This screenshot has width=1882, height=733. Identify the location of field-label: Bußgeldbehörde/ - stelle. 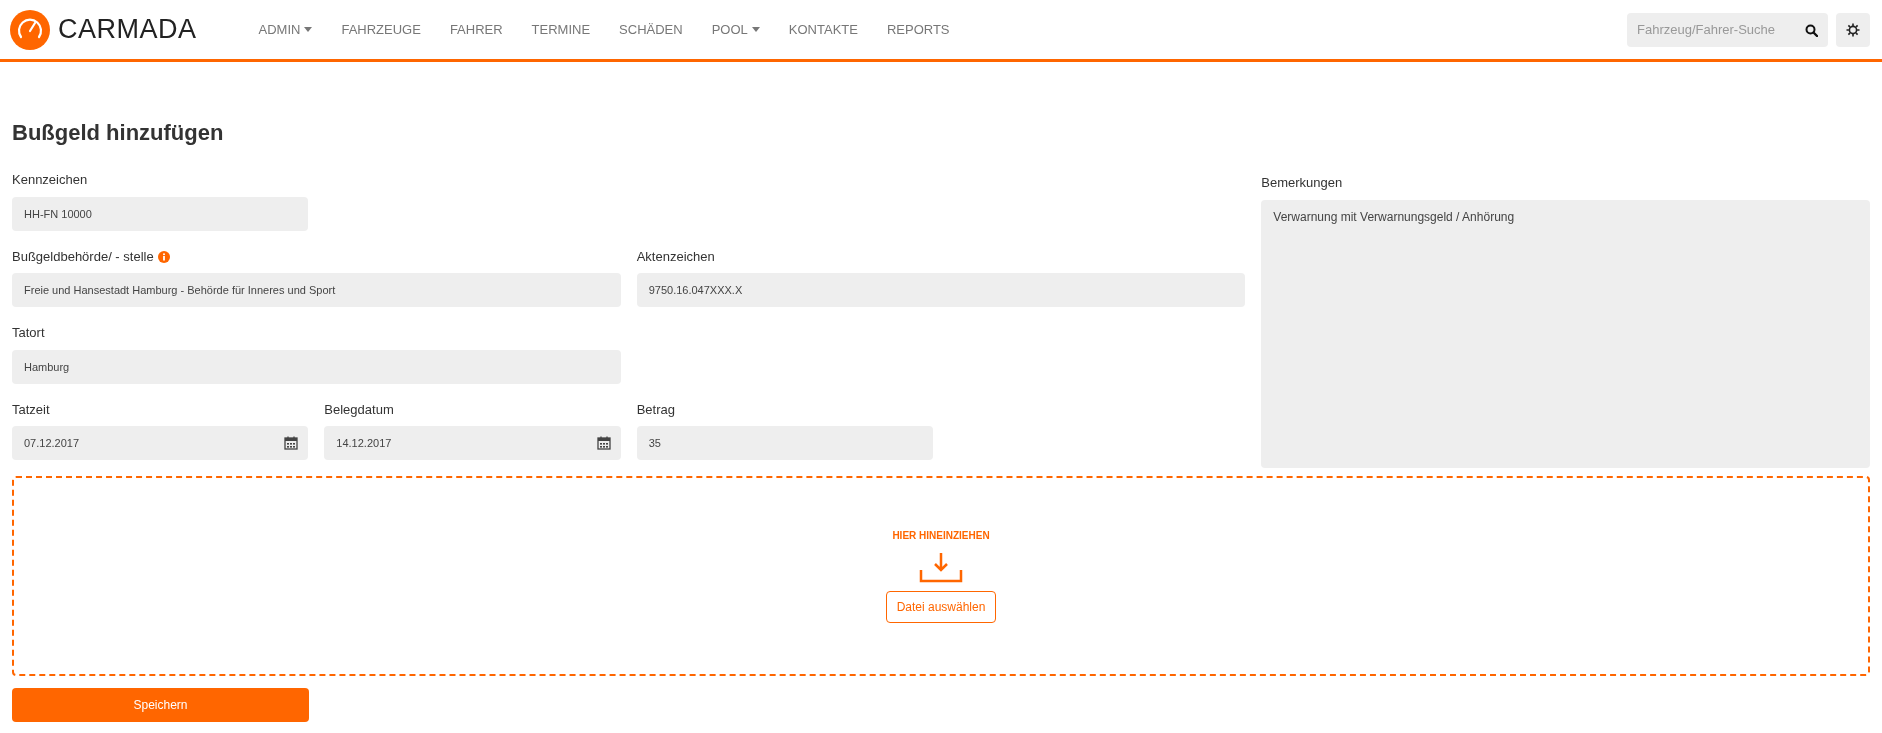
(83, 256).